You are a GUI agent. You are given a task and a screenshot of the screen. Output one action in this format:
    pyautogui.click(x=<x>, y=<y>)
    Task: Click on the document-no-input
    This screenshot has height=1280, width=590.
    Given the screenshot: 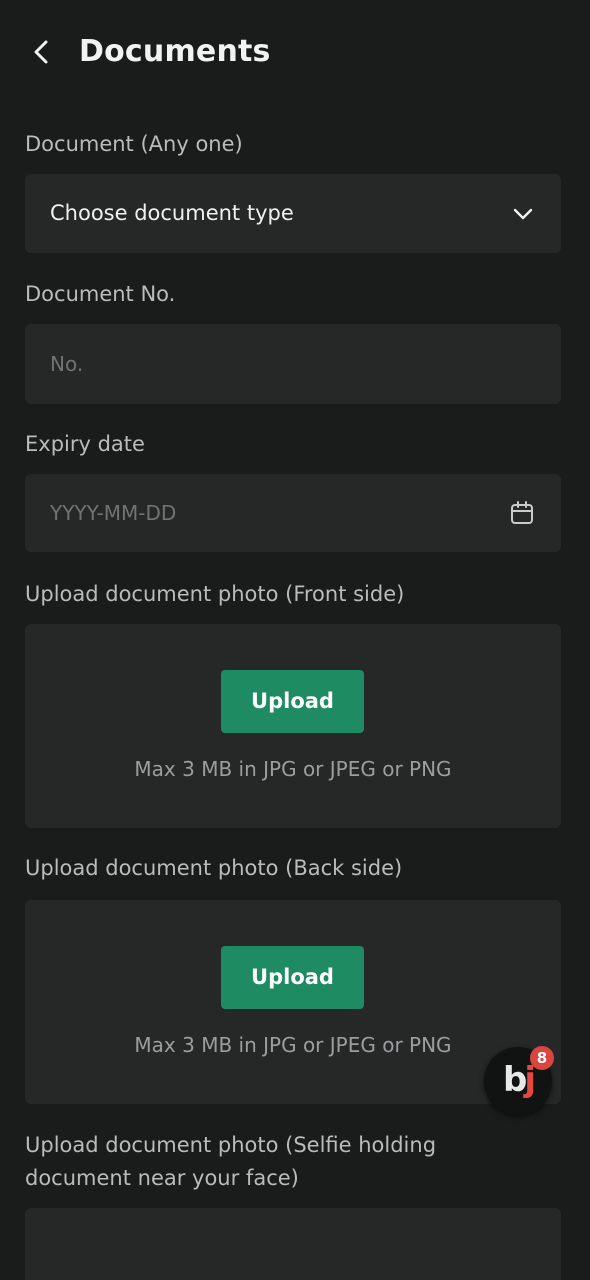 What is the action you would take?
    pyautogui.click(x=293, y=364)
    